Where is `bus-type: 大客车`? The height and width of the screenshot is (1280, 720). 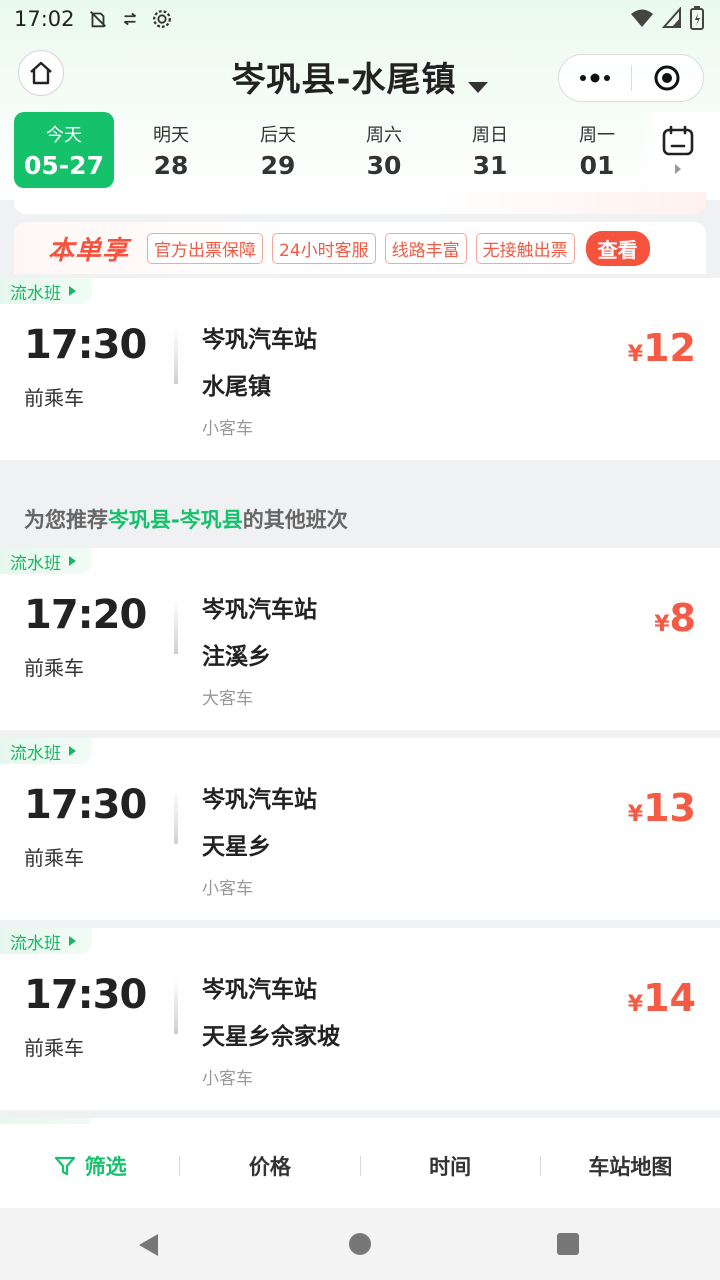
bus-type: 大客车 is located at coordinates (227, 699).